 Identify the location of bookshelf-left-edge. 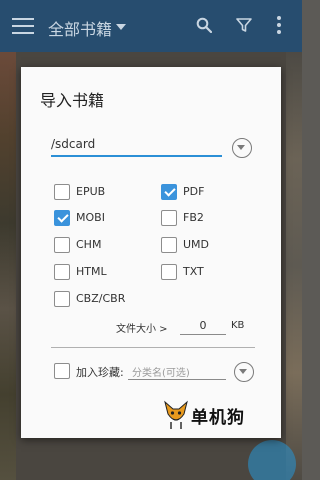
(8, 266).